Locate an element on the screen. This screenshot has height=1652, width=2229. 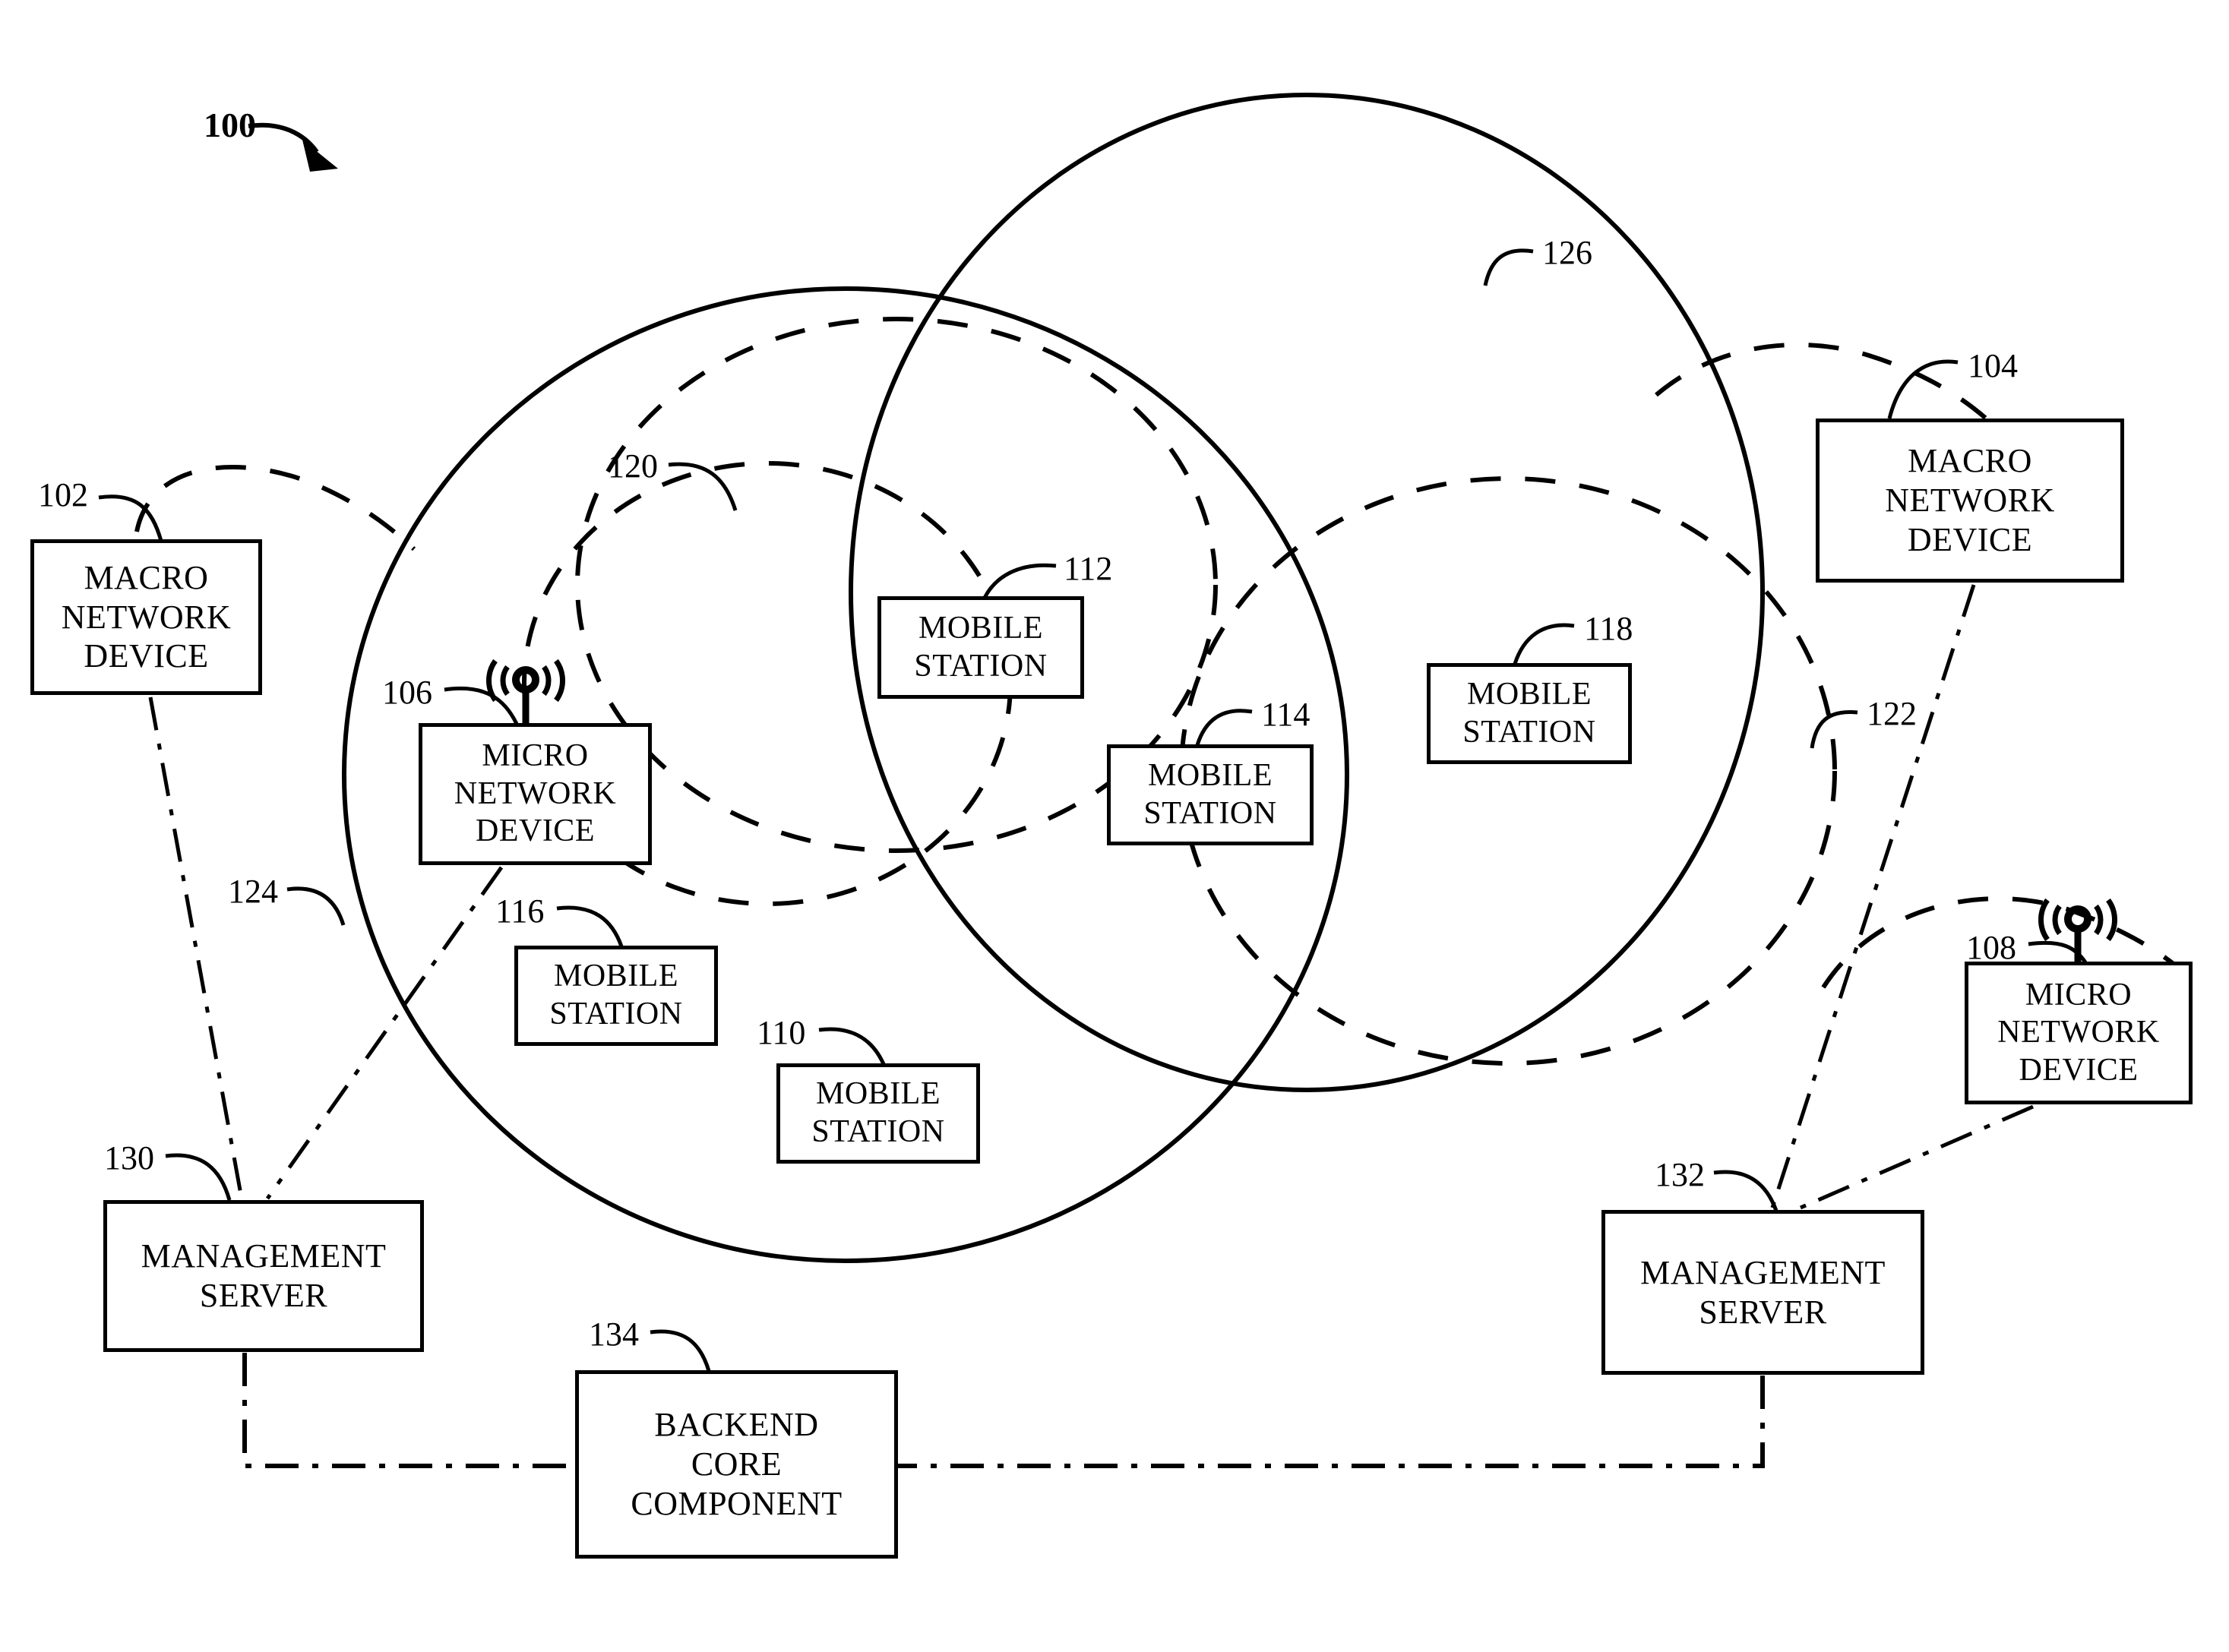
reference-label-124: 124 is located at coordinates (253, 891).